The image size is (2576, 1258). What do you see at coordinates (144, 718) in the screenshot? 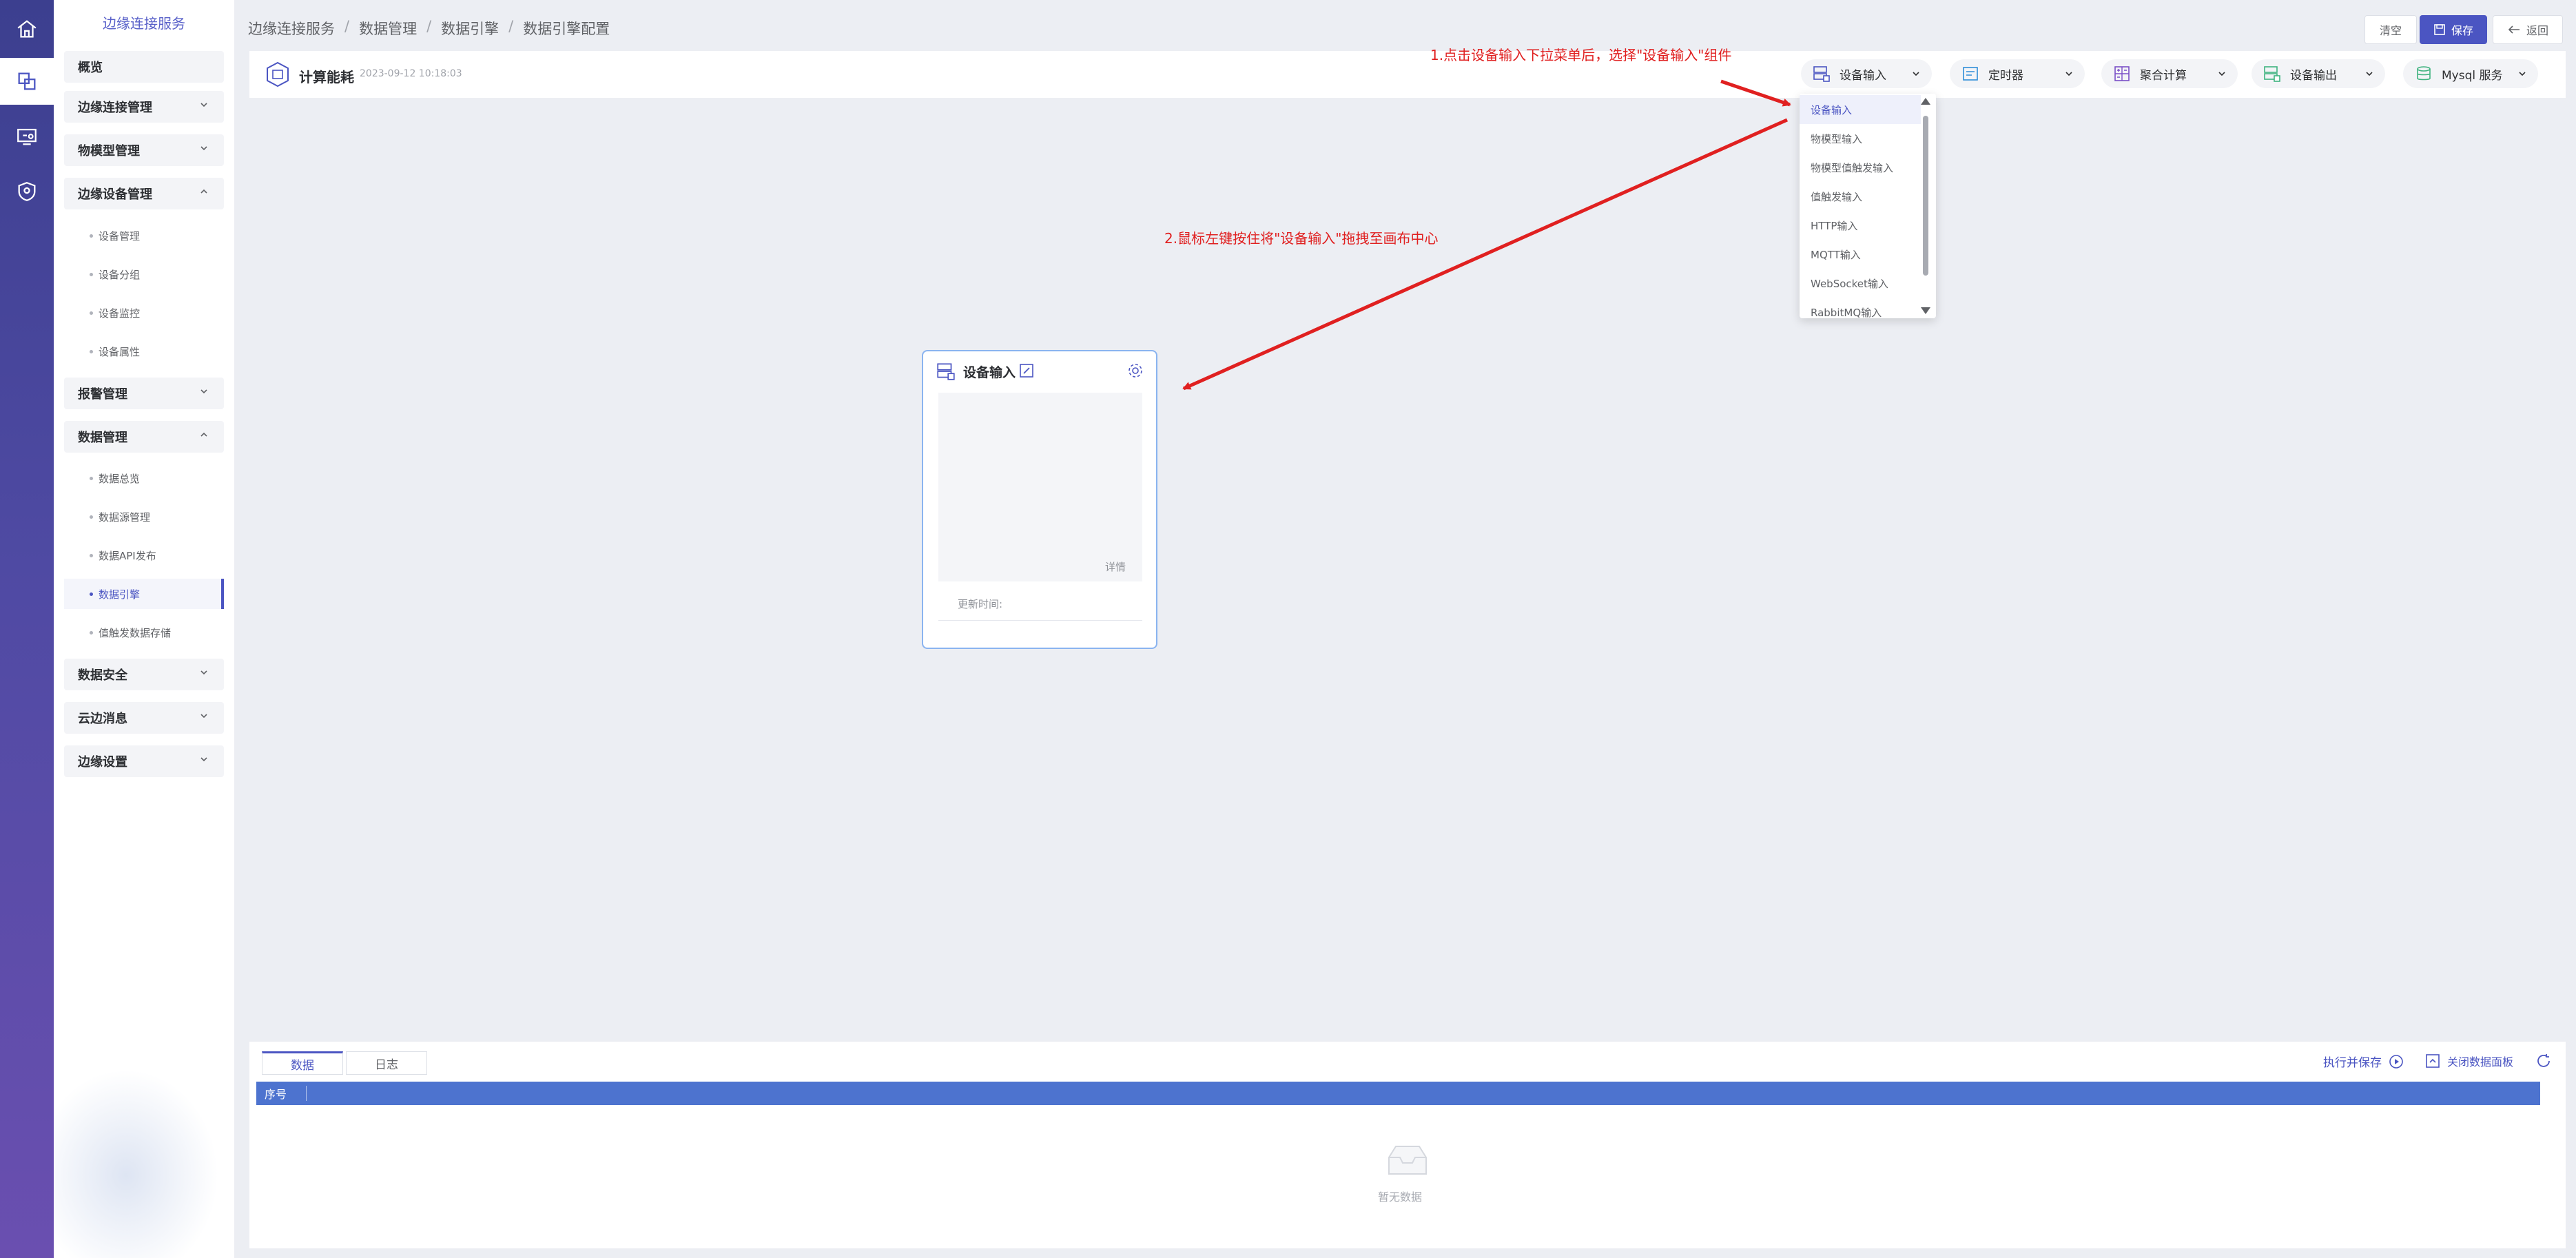
I see `sidebar-item-cloud-edge-msg: 云边消息` at bounding box center [144, 718].